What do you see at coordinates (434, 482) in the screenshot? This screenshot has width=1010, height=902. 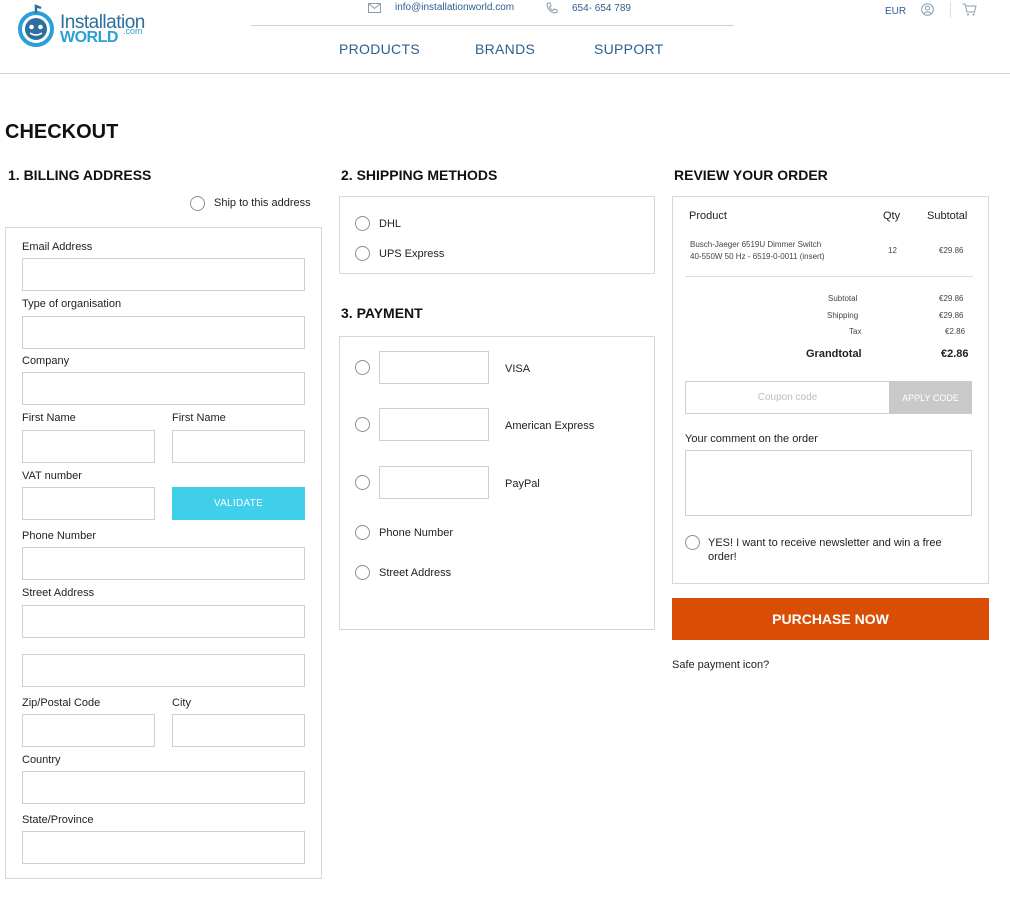 I see `payment-paypal-logo-box` at bounding box center [434, 482].